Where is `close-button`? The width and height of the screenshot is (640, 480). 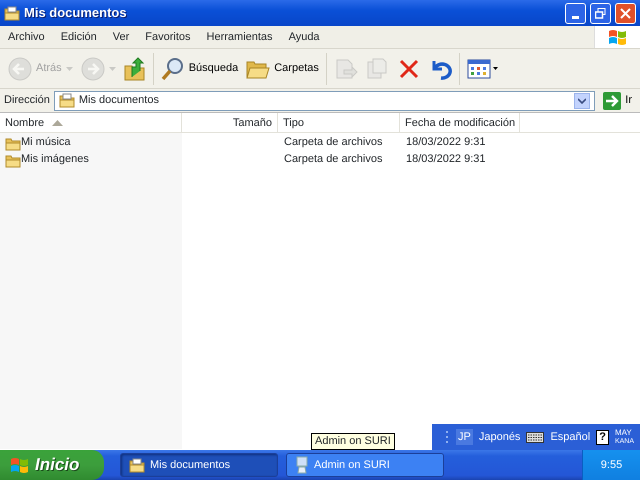 close-button is located at coordinates (625, 13).